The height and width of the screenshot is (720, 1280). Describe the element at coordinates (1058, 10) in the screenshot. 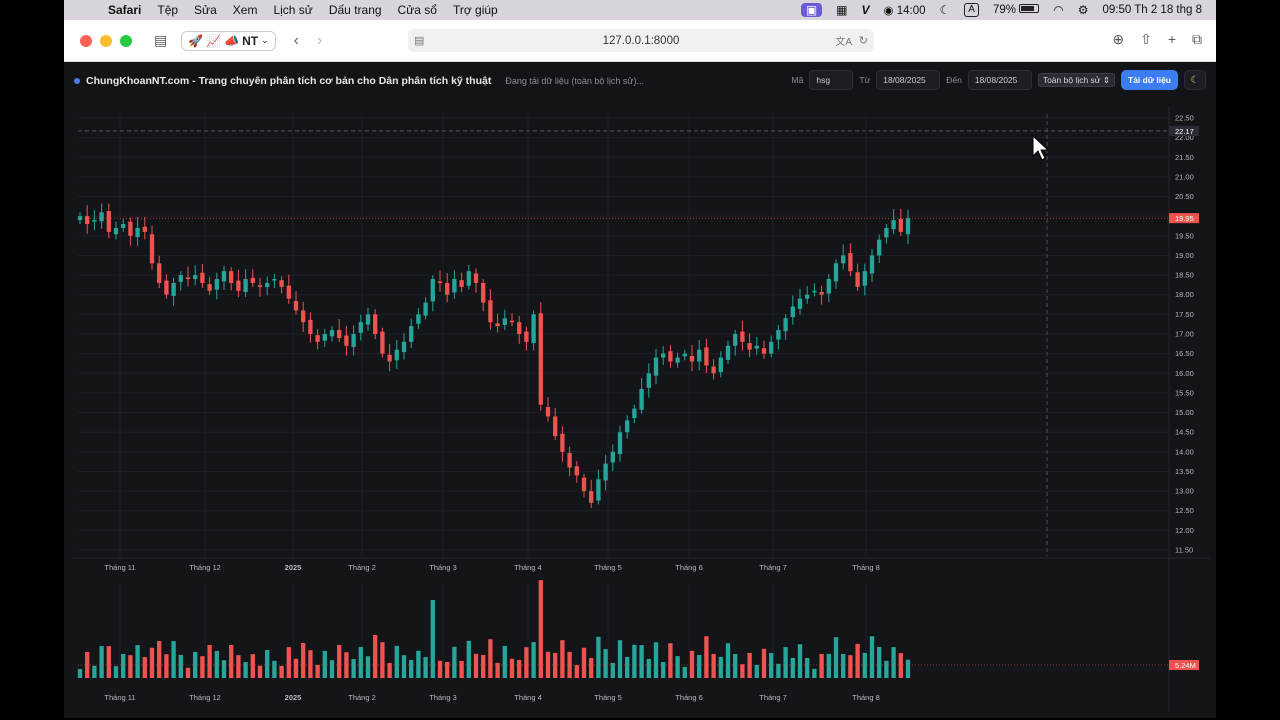

I see `wifi-icon: ◠` at that location.